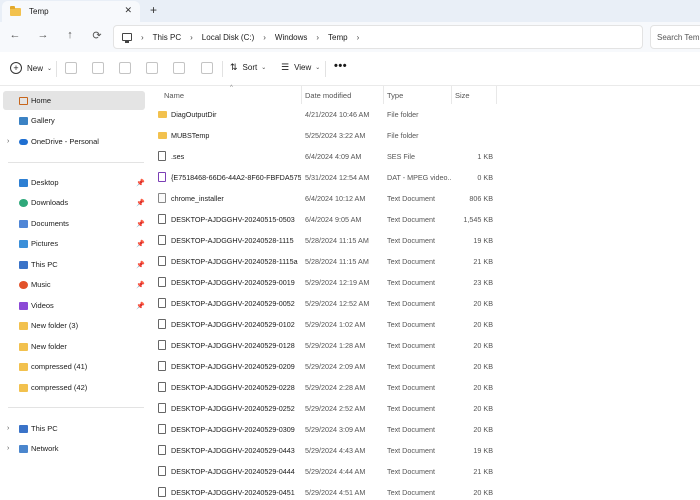  Describe the element at coordinates (207, 68) in the screenshot. I see `delete-icon` at that location.